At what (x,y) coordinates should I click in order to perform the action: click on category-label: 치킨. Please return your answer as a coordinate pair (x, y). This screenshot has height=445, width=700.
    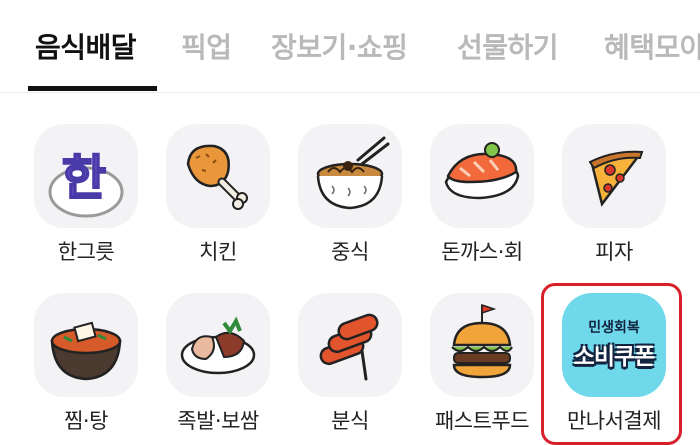
    Looking at the image, I should click on (218, 252).